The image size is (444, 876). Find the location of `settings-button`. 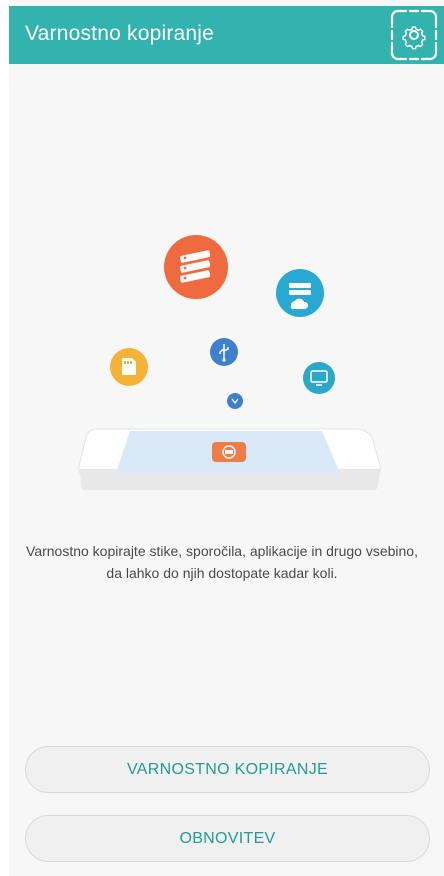

settings-button is located at coordinates (414, 35).